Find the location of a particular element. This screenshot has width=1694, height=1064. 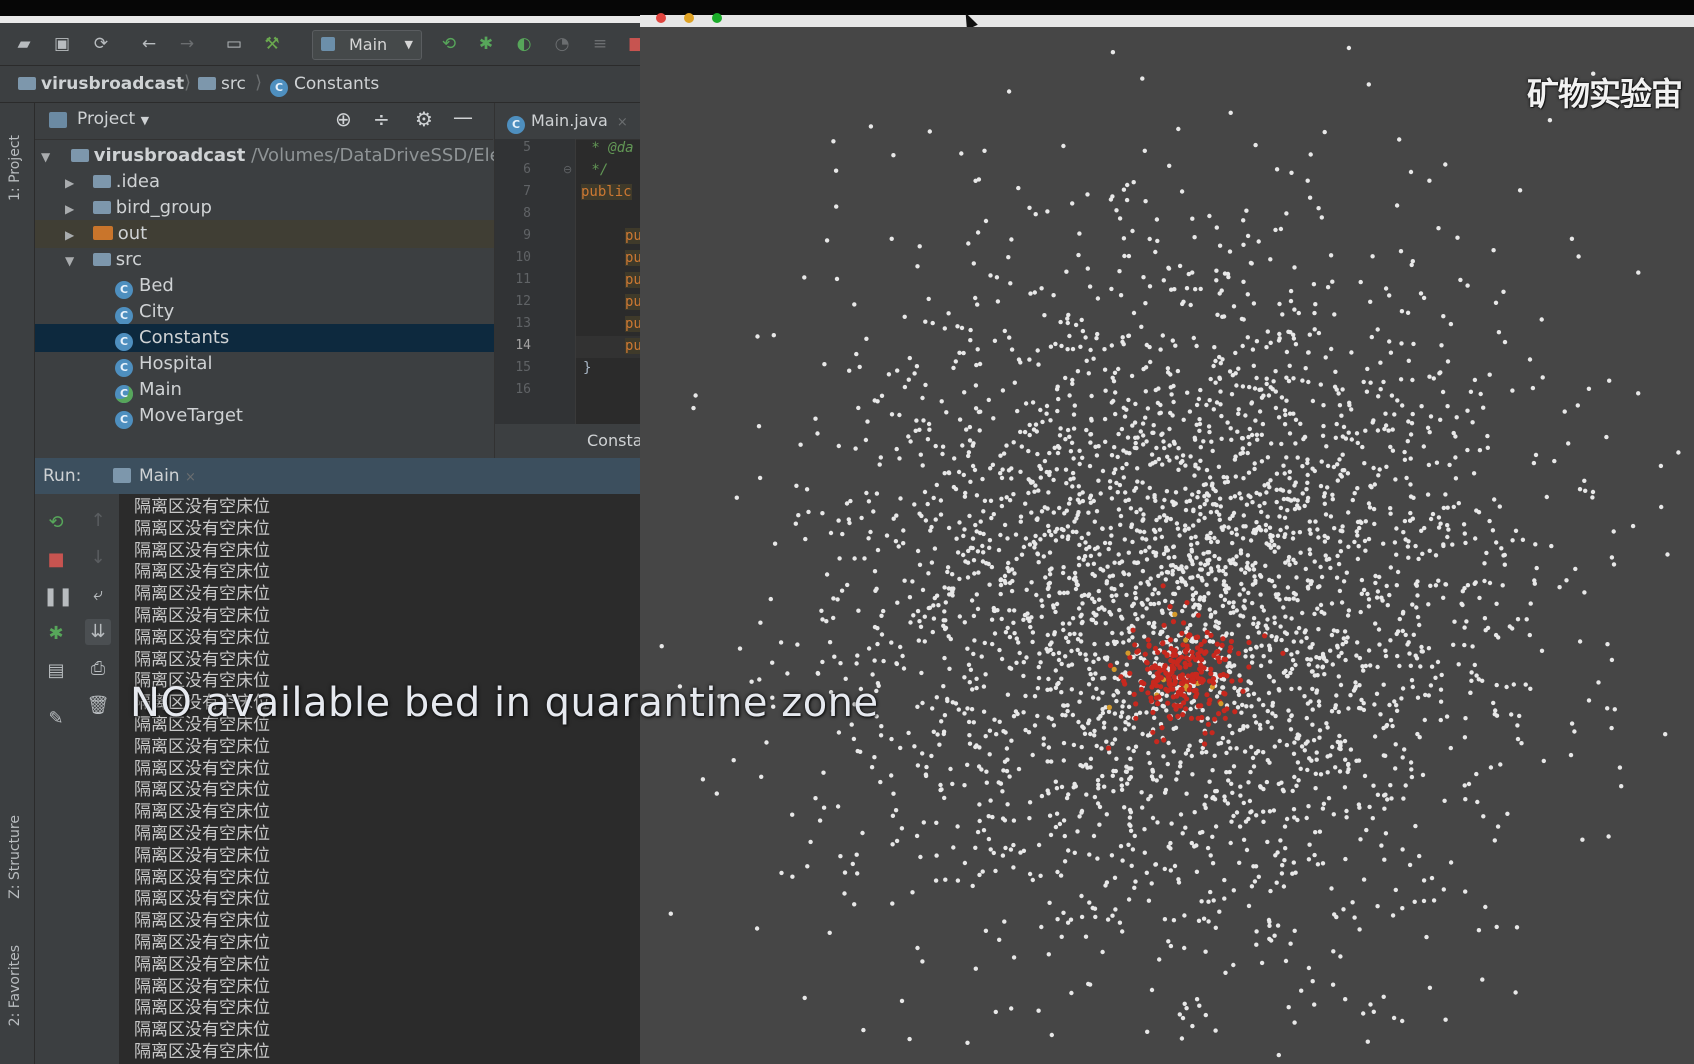

back-arrow-icon: ← is located at coordinates (149, 44).